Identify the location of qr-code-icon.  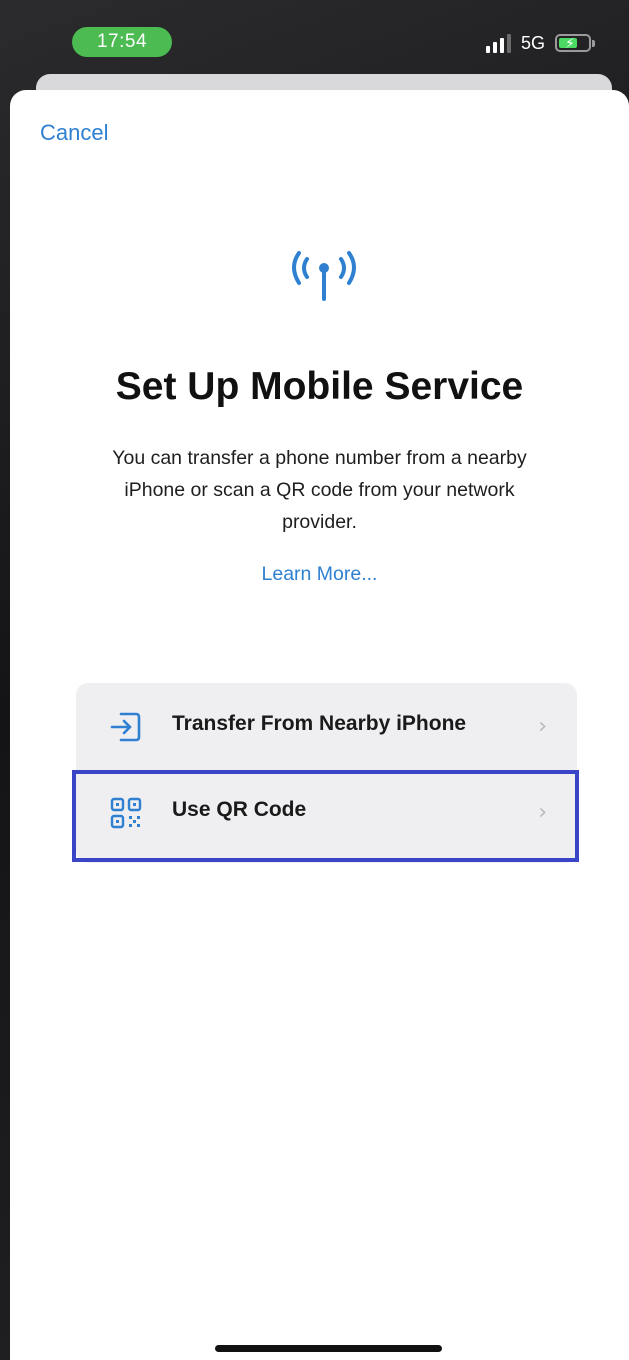
(126, 813).